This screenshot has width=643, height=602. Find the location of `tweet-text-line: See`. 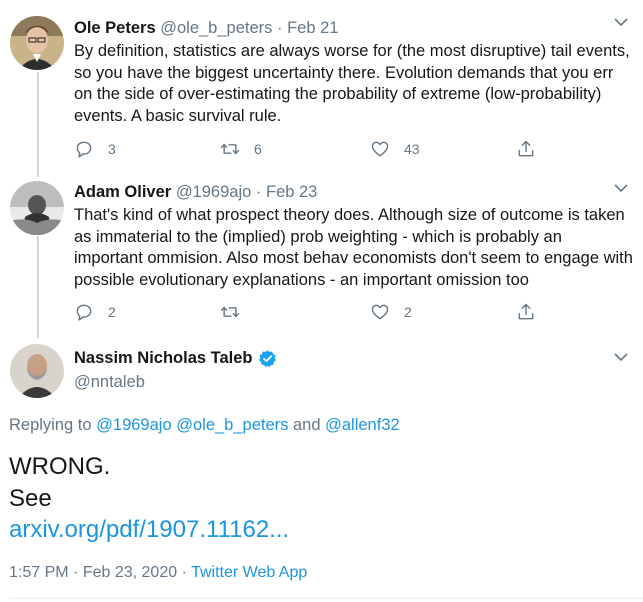

tweet-text-line: See is located at coordinates (30, 498).